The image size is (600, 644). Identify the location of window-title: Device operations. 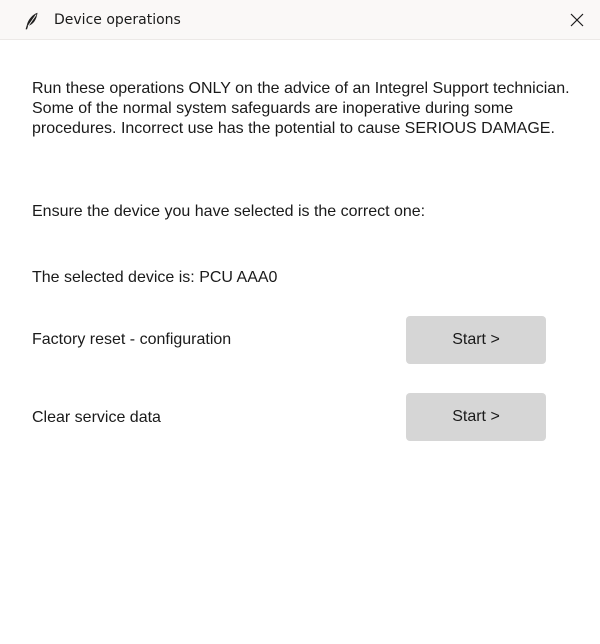
(117, 20).